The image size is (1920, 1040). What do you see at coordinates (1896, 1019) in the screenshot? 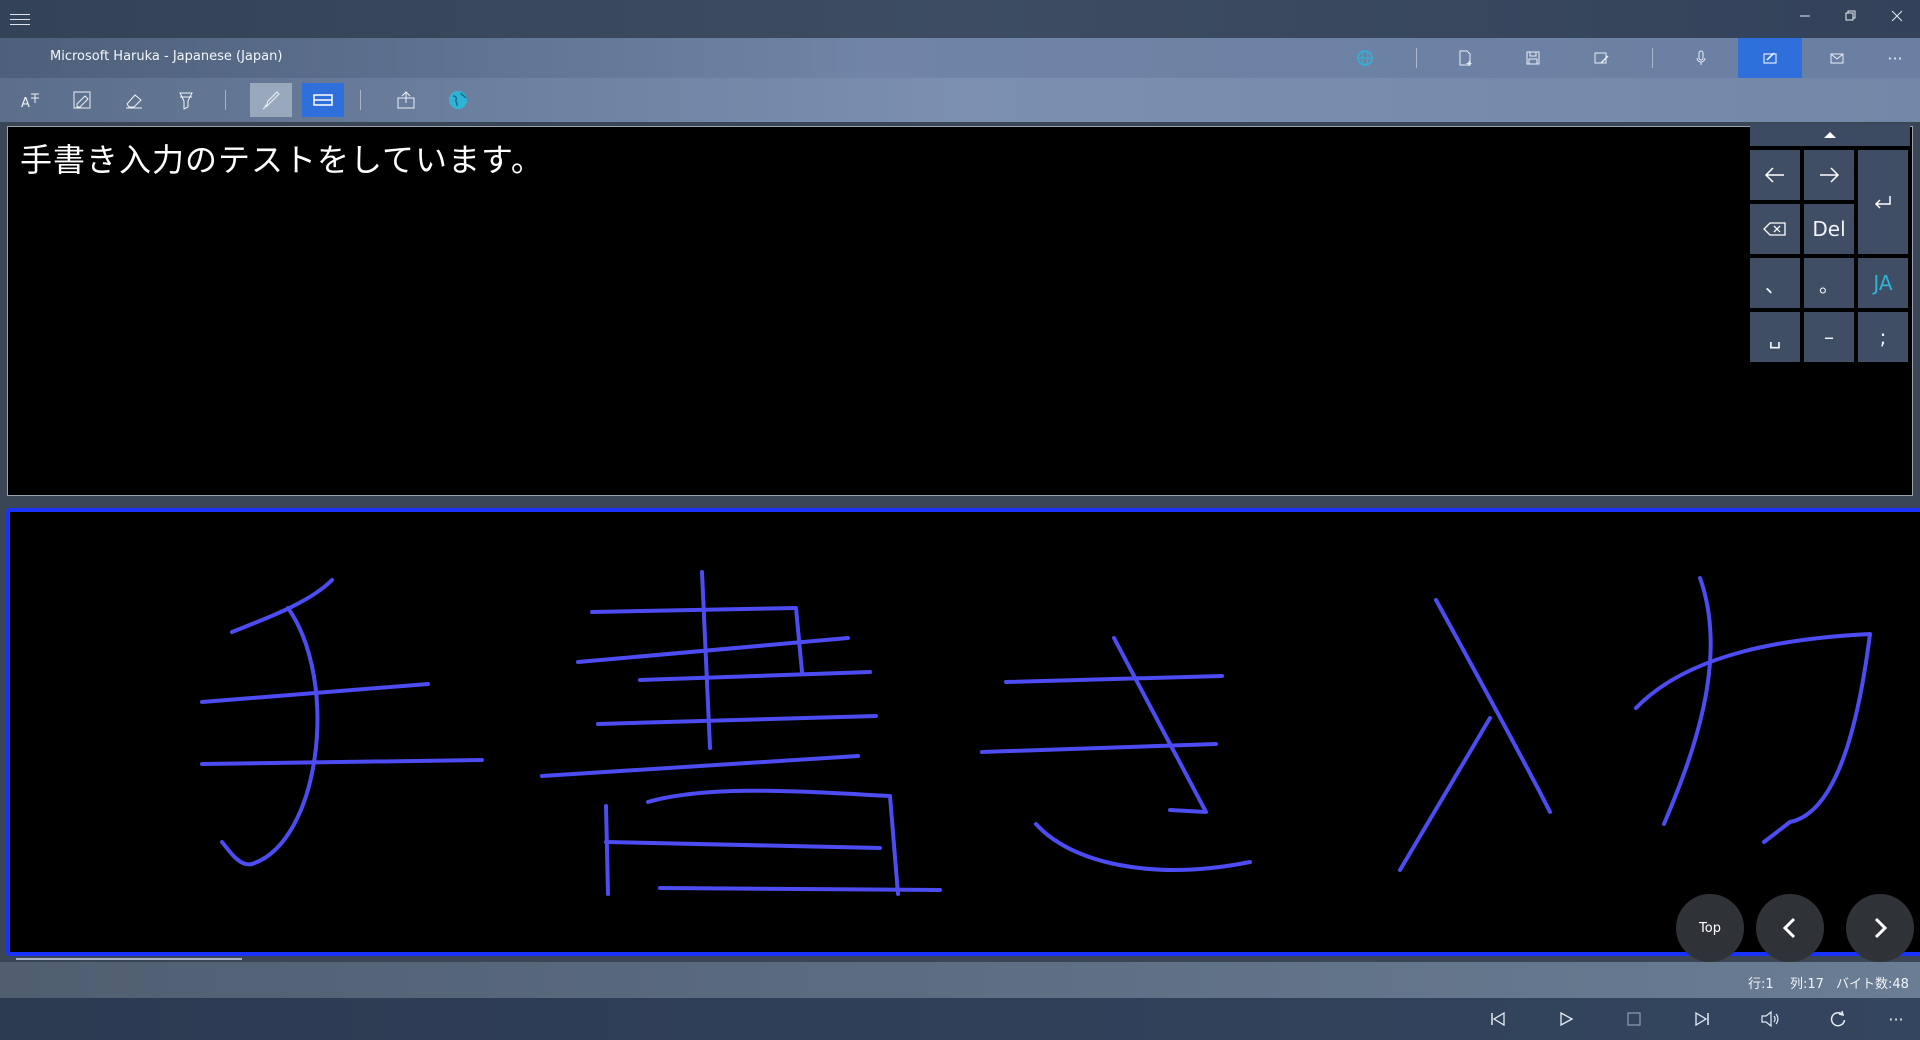
I see `player-more-button: ···` at bounding box center [1896, 1019].